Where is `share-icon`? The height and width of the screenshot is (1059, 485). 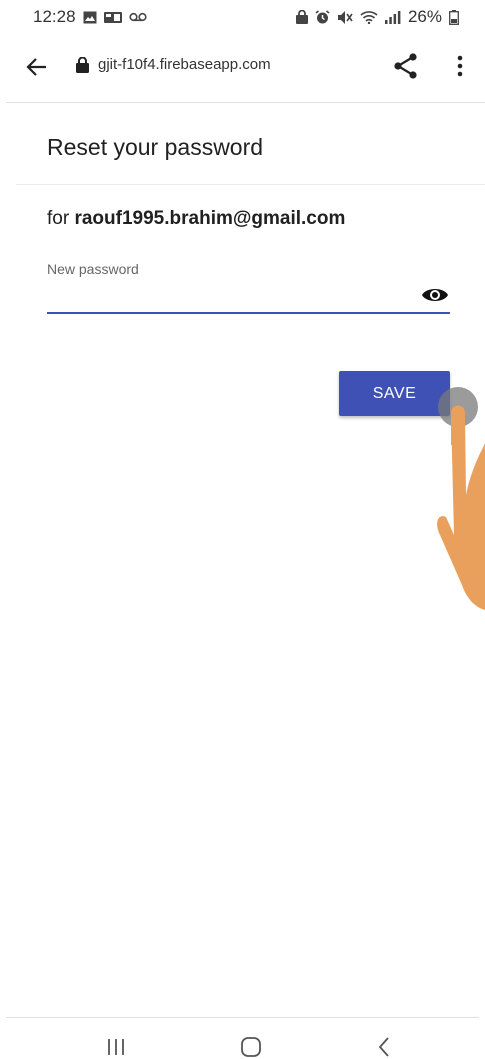 share-icon is located at coordinates (405, 66).